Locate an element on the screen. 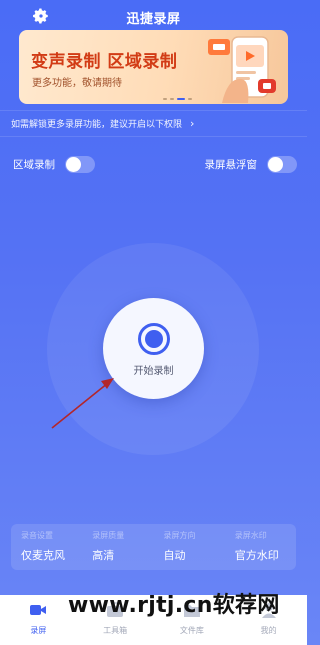  region-record-toggle is located at coordinates (80, 164).